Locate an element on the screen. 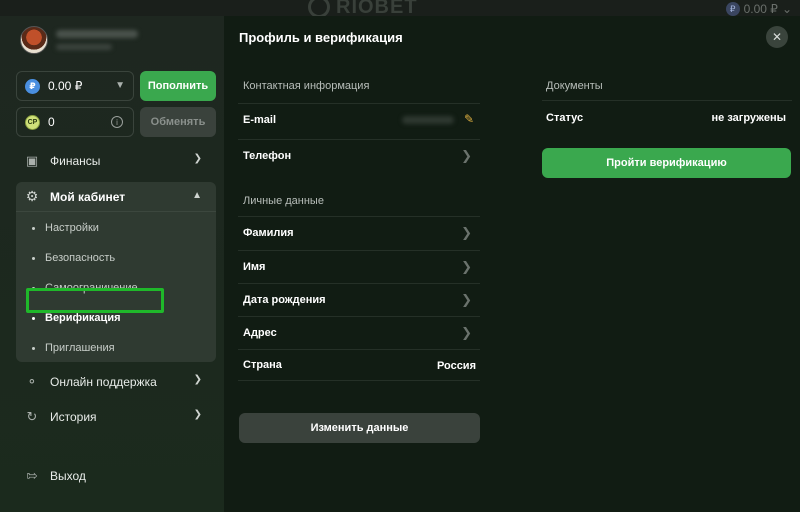 This screenshot has height=512, width=800. personal-section-title: Личные данные is located at coordinates (283, 201).